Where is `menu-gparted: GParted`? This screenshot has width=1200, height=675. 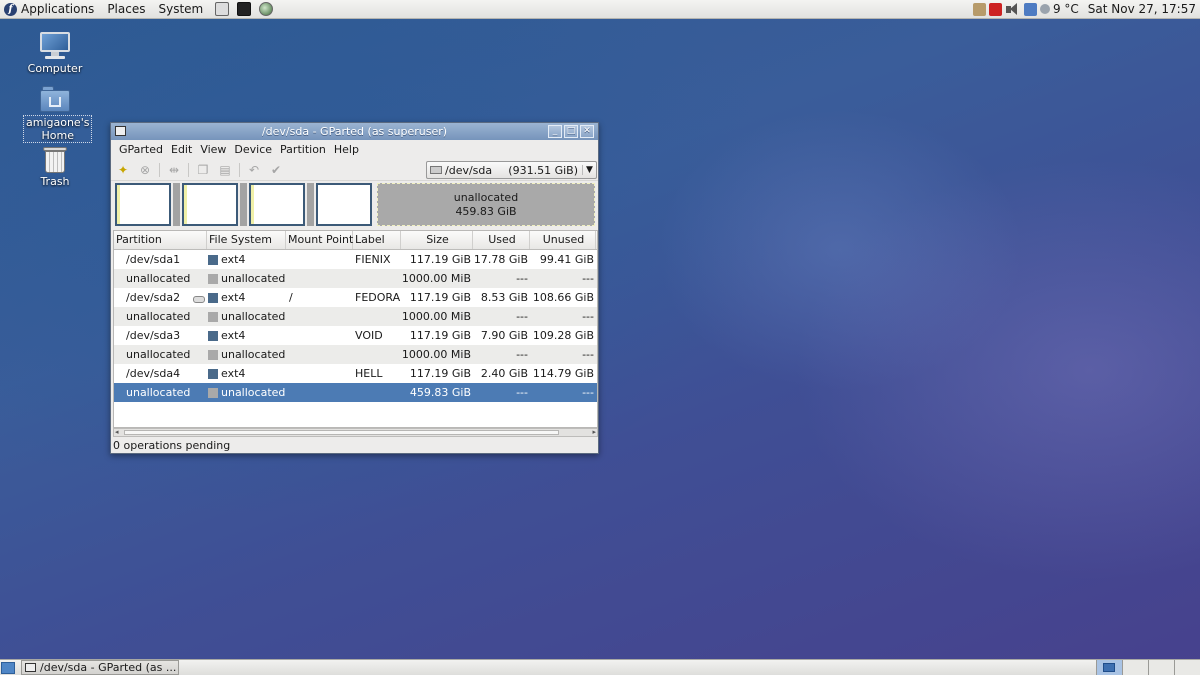
menu-gparted: GParted is located at coordinates (141, 149).